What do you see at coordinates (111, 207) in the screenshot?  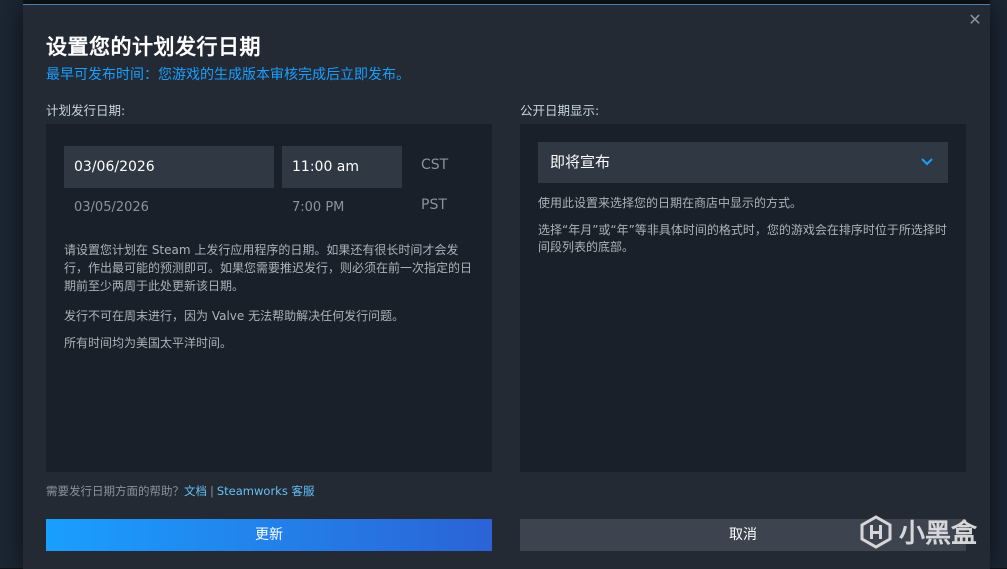 I see `alt-date-value: 03/05/2026` at bounding box center [111, 207].